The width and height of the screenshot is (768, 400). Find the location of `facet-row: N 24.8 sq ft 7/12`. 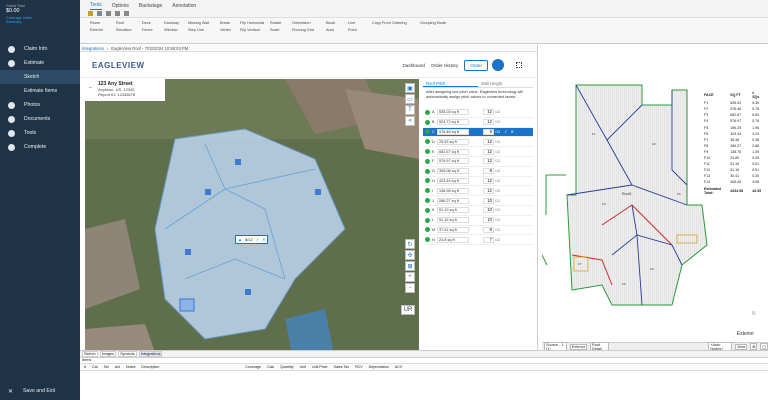

facet-row: N 24.8 sq ft 7/12 is located at coordinates (478, 240).